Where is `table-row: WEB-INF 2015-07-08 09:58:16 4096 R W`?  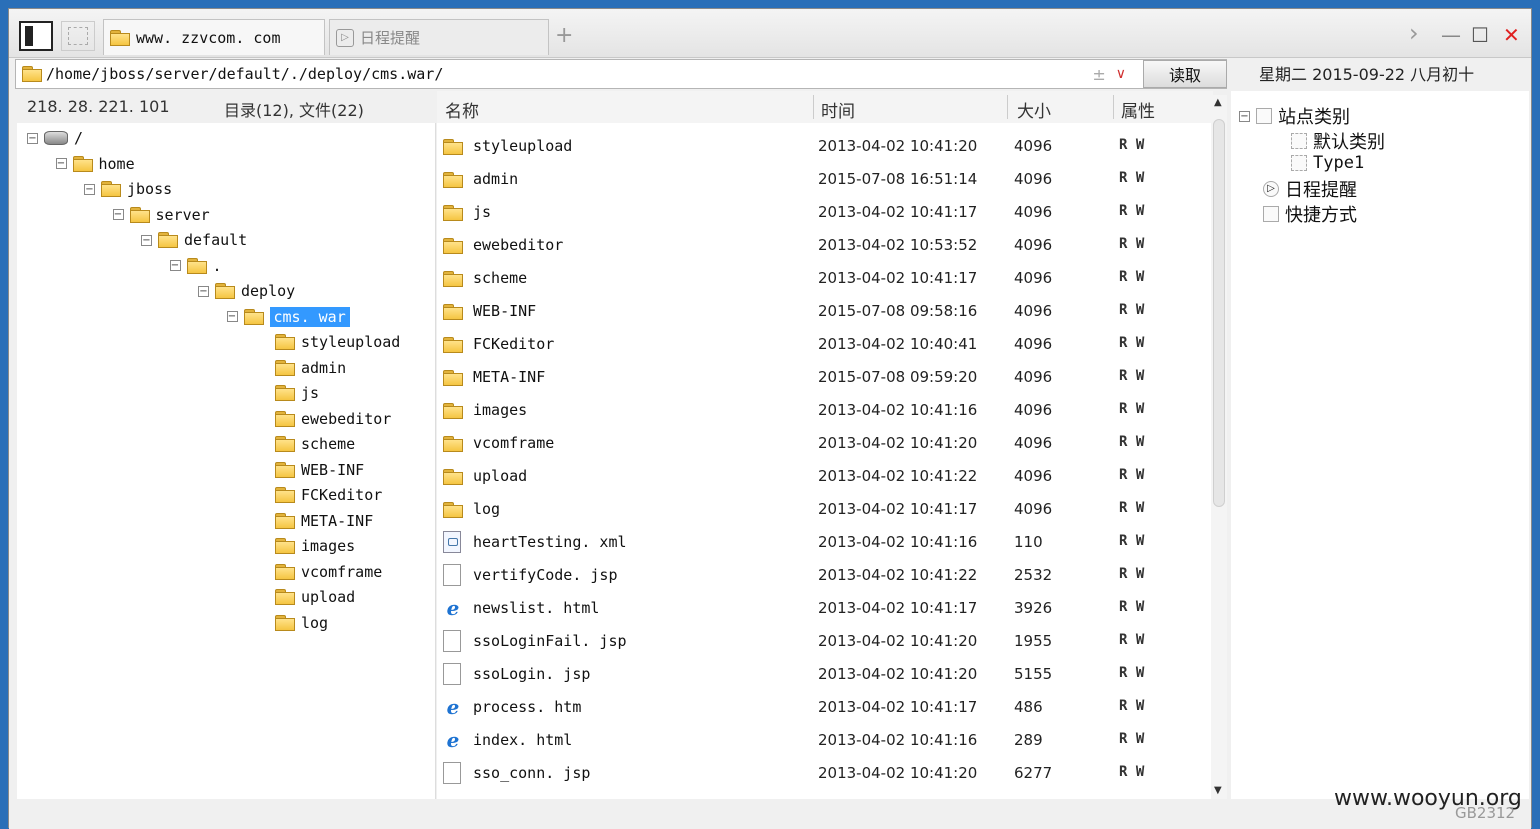
table-row: WEB-INF 2015-07-08 09:58:16 4096 R W is located at coordinates (824, 311).